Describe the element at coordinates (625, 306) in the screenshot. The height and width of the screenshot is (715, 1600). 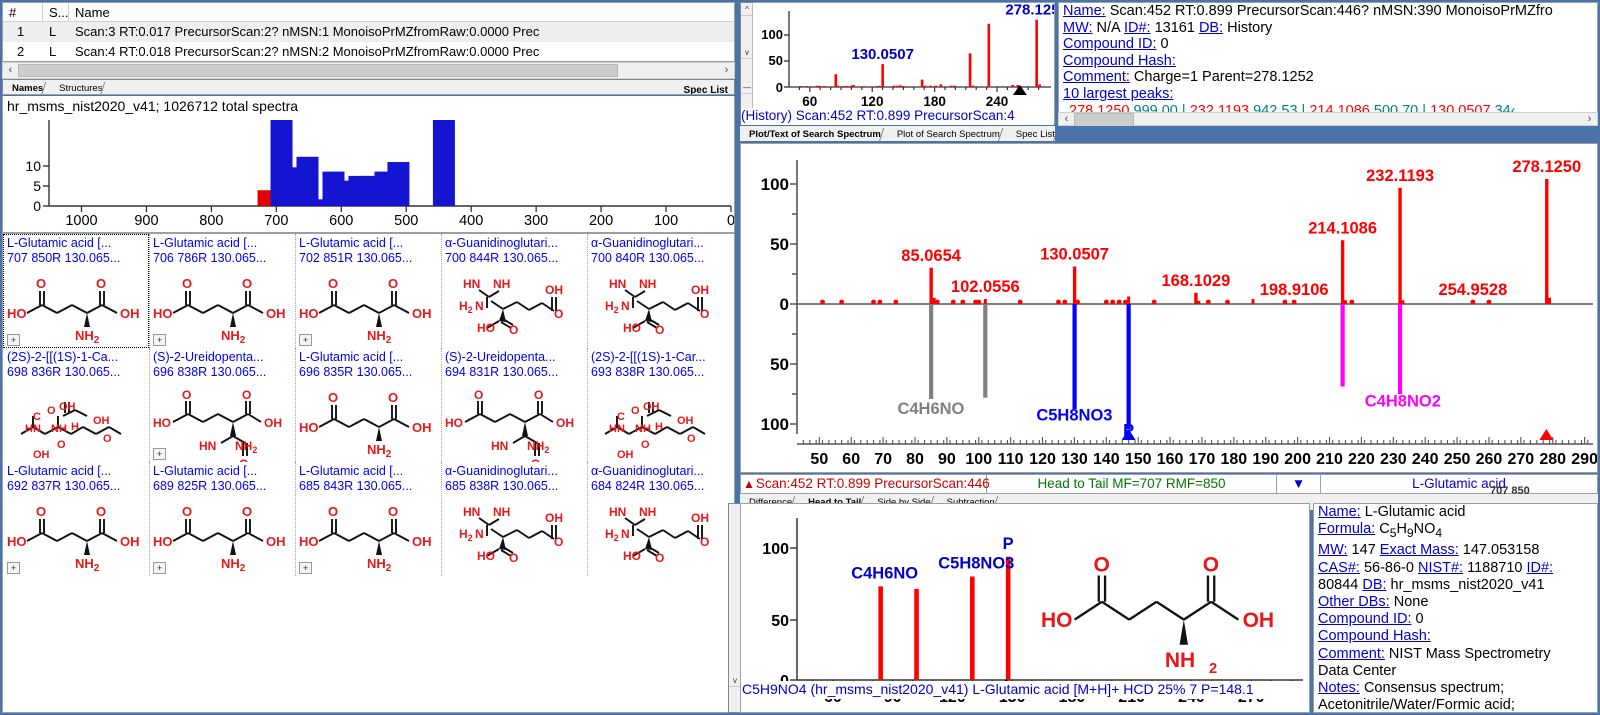
I see `svg-text: N` at that location.